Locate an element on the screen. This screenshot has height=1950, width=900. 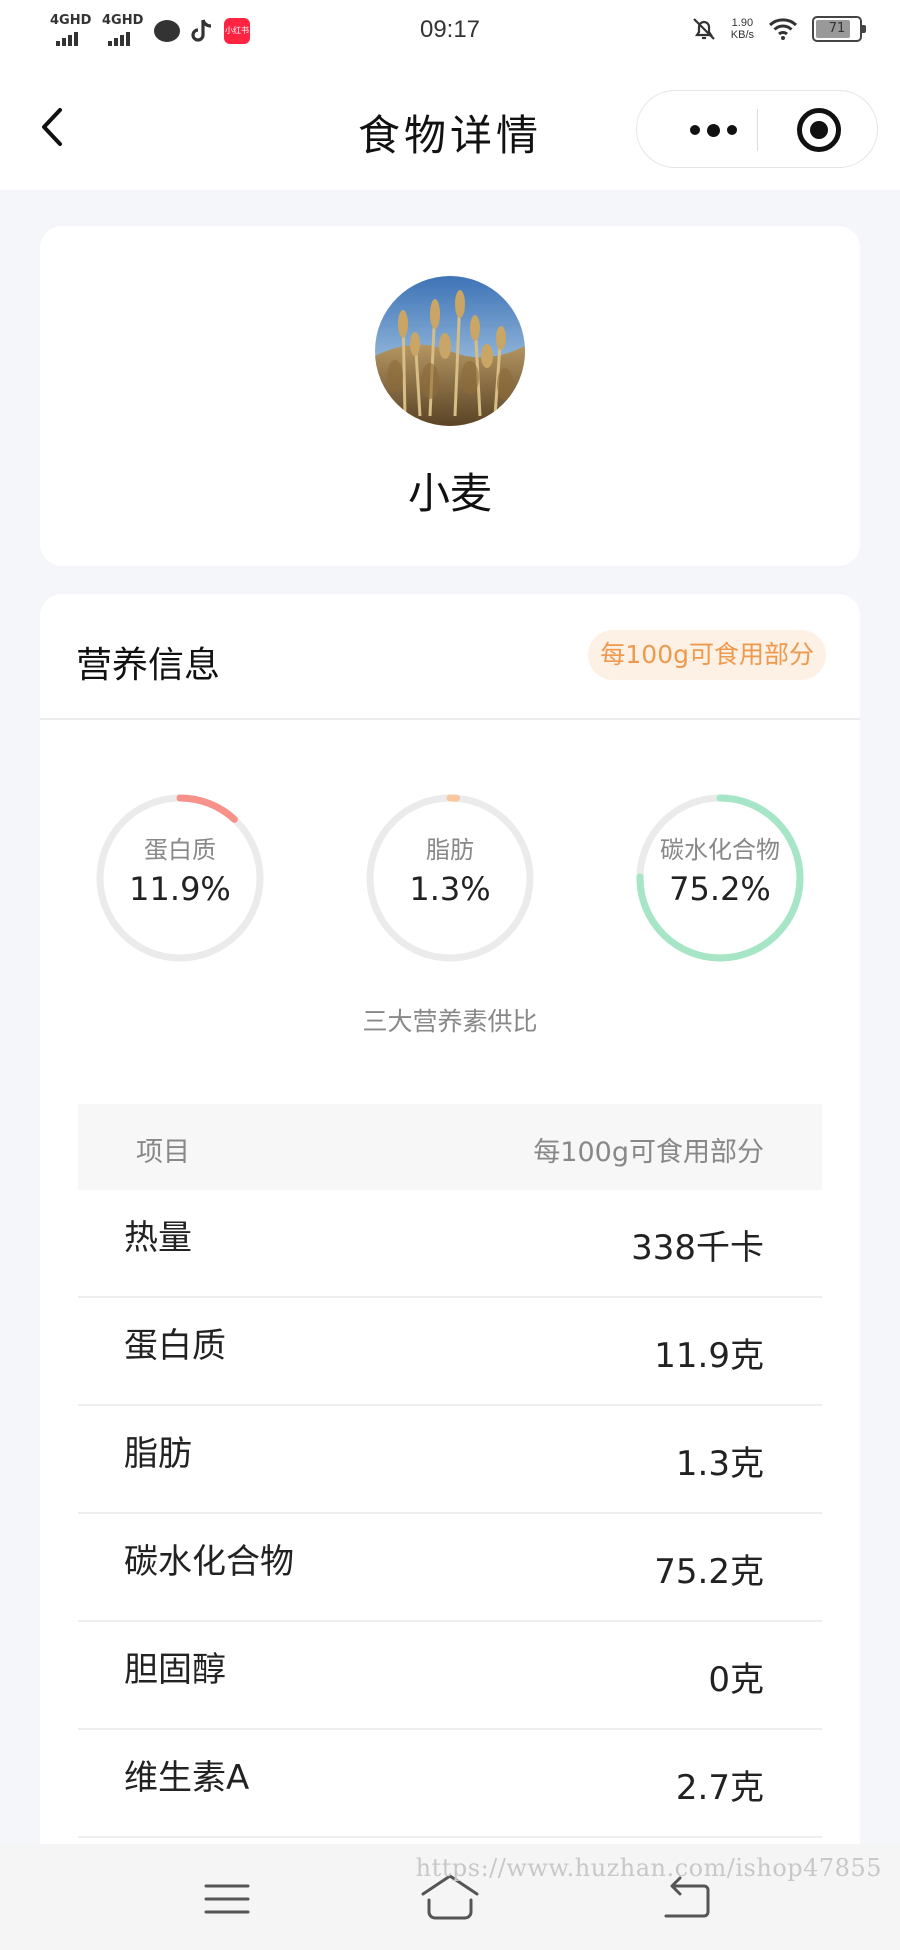
row-name: 胆固醇 is located at coordinates (175, 1670).